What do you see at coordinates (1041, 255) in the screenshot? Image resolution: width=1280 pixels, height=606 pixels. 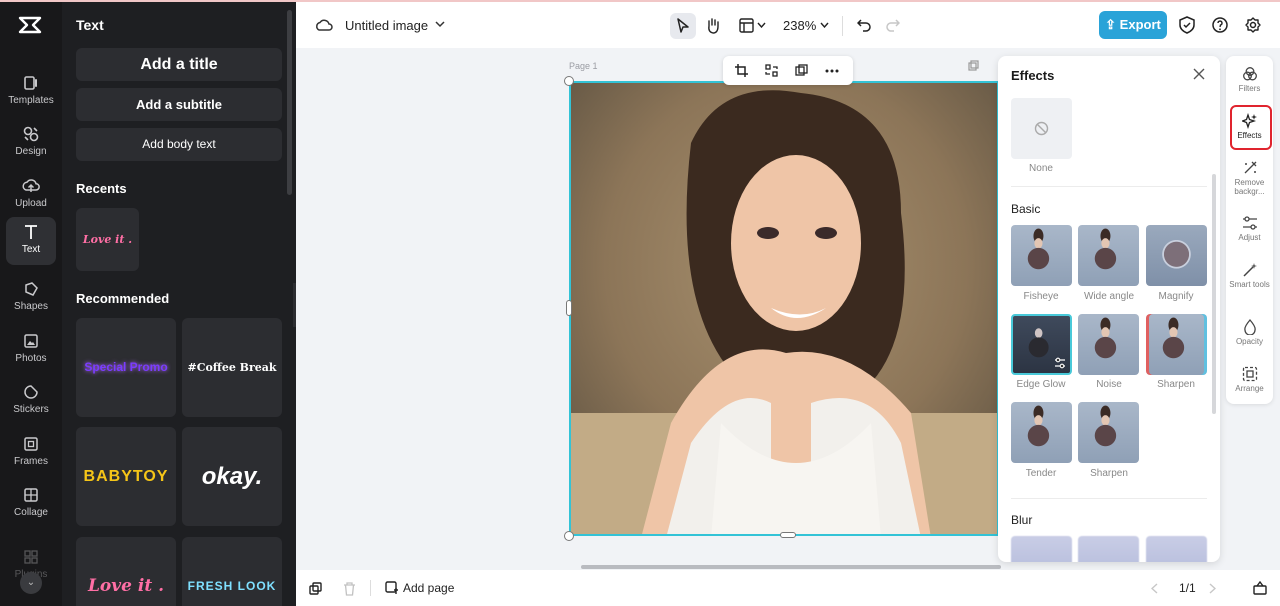 I see `effect-tile-fisheye` at bounding box center [1041, 255].